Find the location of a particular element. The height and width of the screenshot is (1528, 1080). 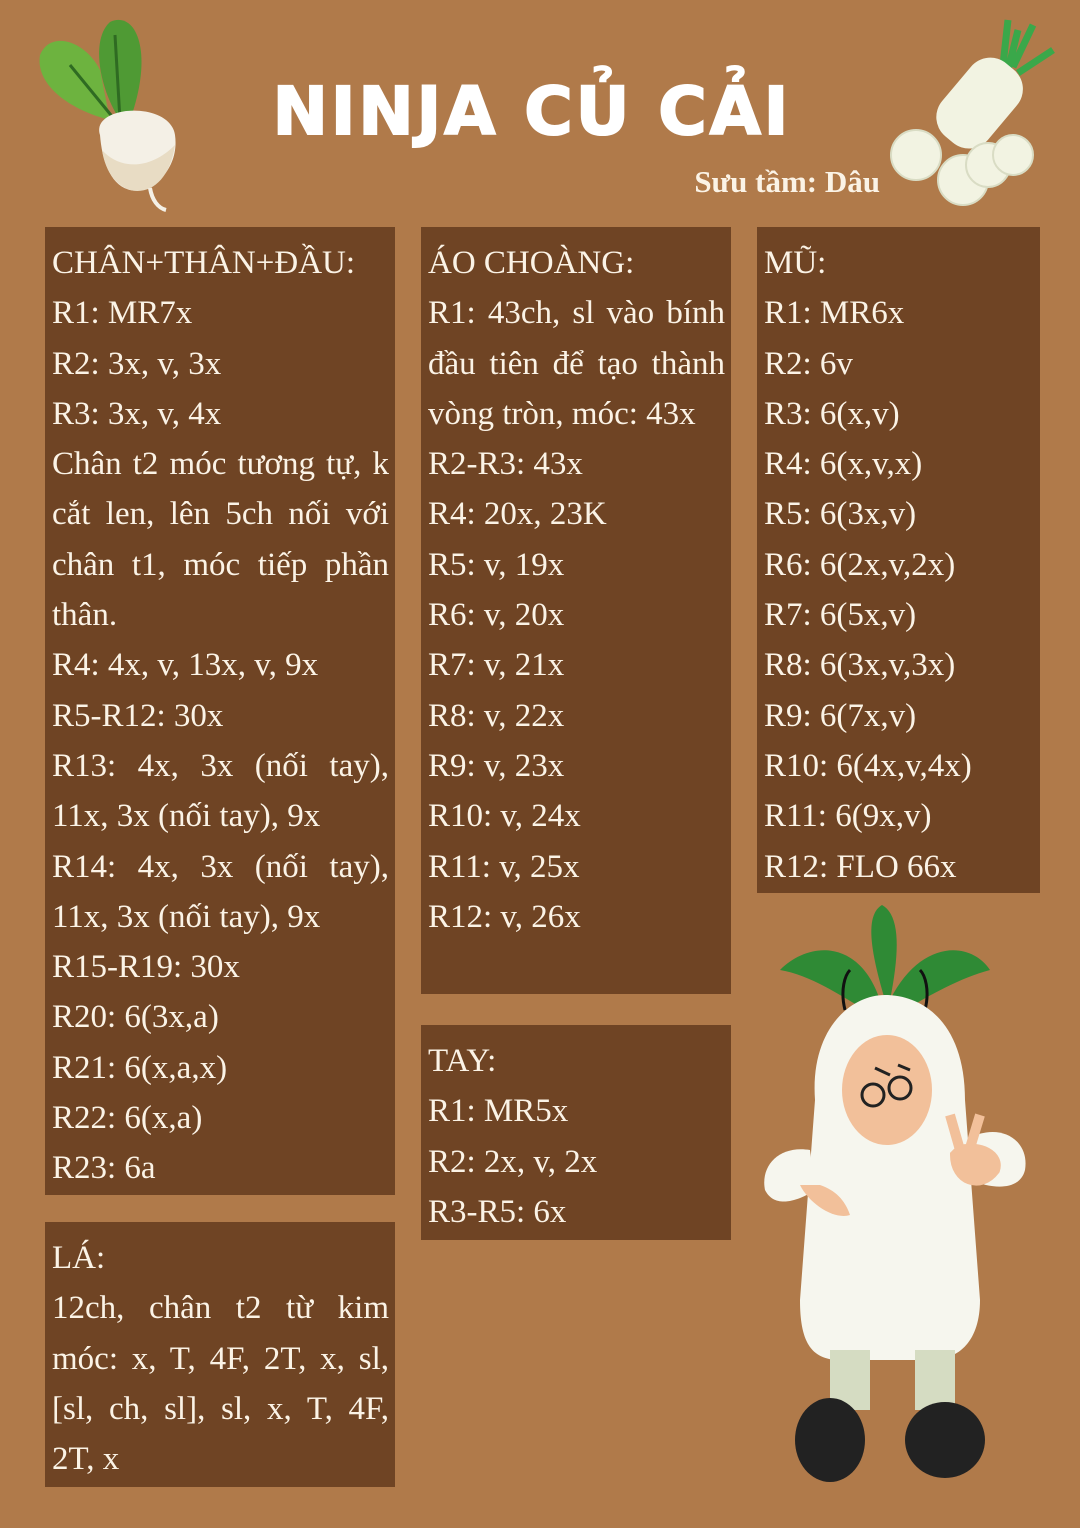

row-line: R11: 6(9x,v) is located at coordinates (848, 816).